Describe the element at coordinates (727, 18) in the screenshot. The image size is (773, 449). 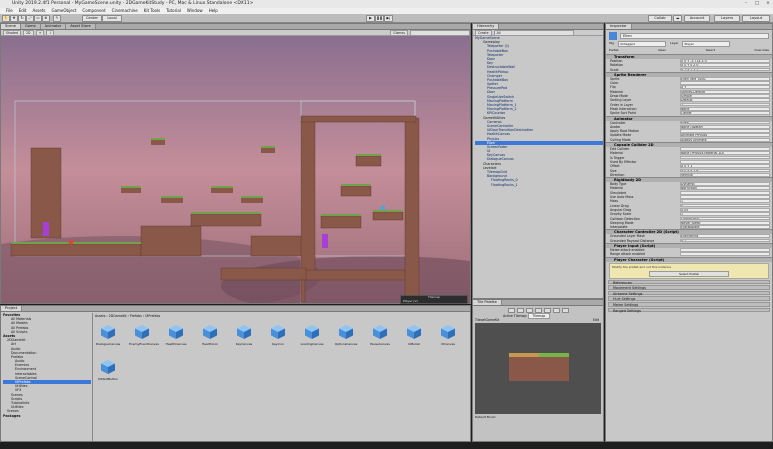
I see `layers-dropdown: Layers` at that location.